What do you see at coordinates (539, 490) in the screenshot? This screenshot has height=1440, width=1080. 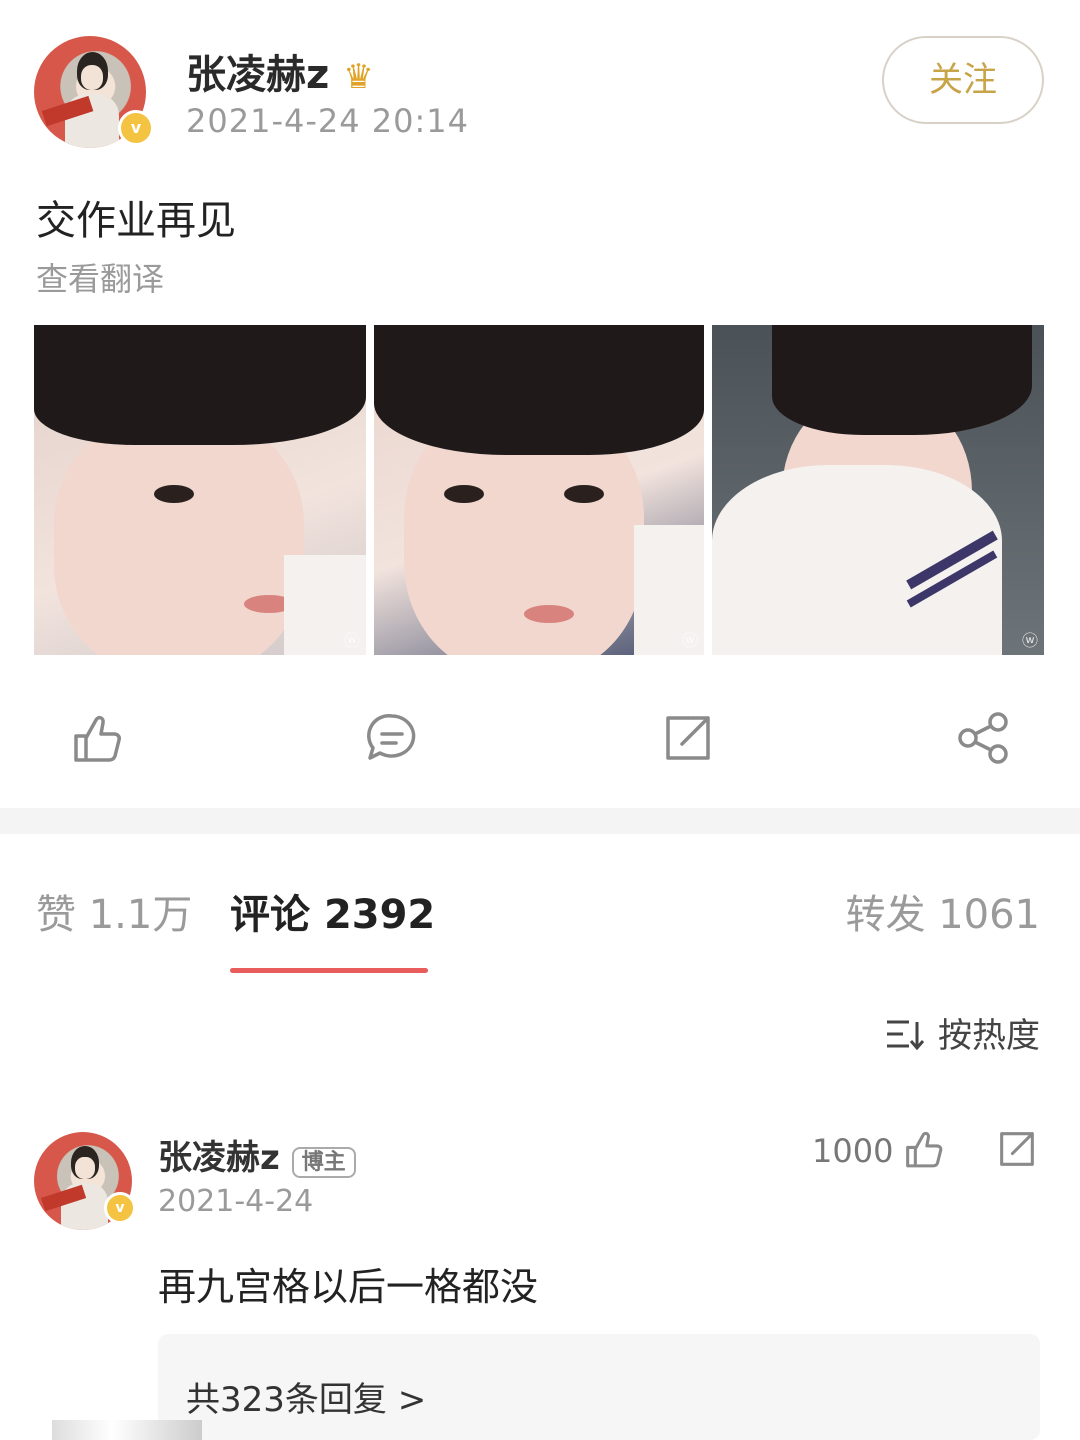 I see `post-photo-2: ⓦ` at bounding box center [539, 490].